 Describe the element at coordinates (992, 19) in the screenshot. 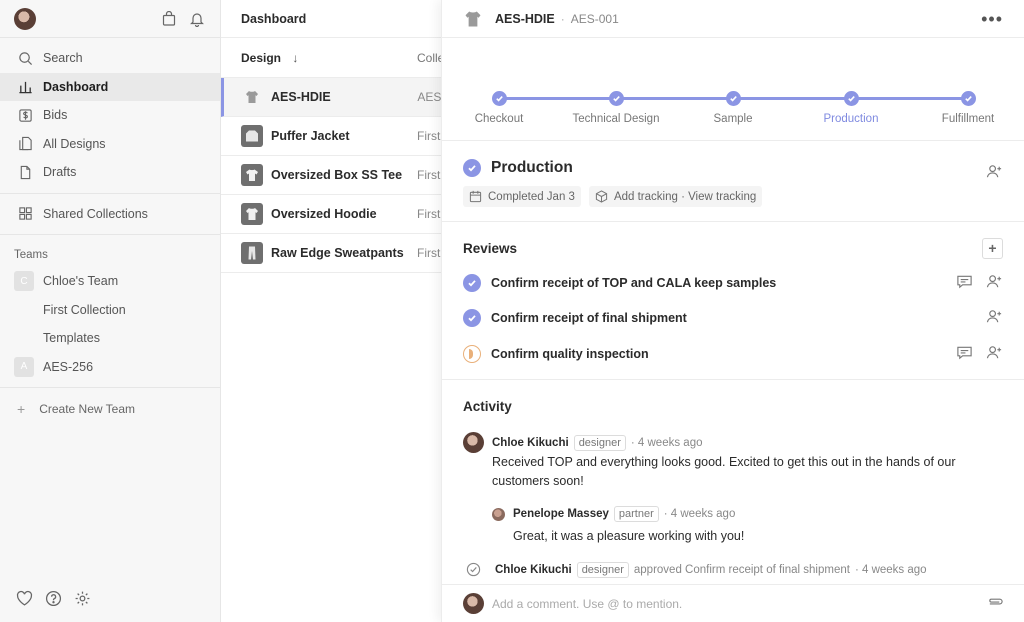

I see `more-options-icon: •••` at that location.